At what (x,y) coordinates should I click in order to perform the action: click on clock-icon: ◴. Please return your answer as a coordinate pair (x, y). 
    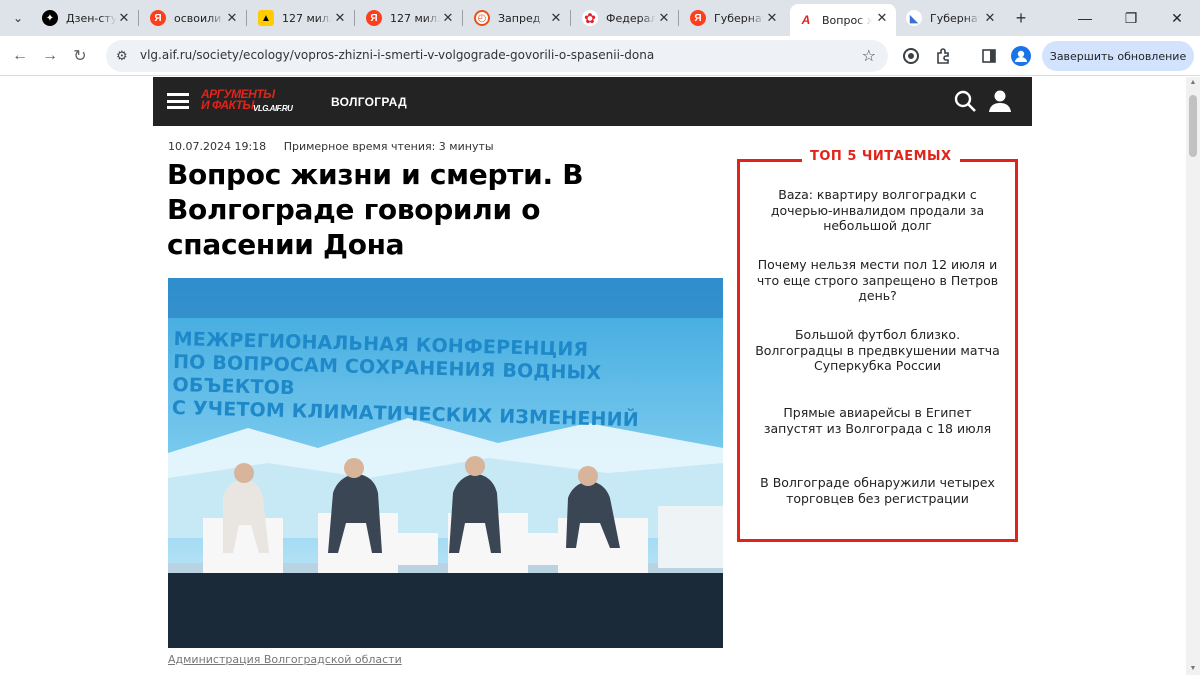
    Looking at the image, I should click on (482, 18).